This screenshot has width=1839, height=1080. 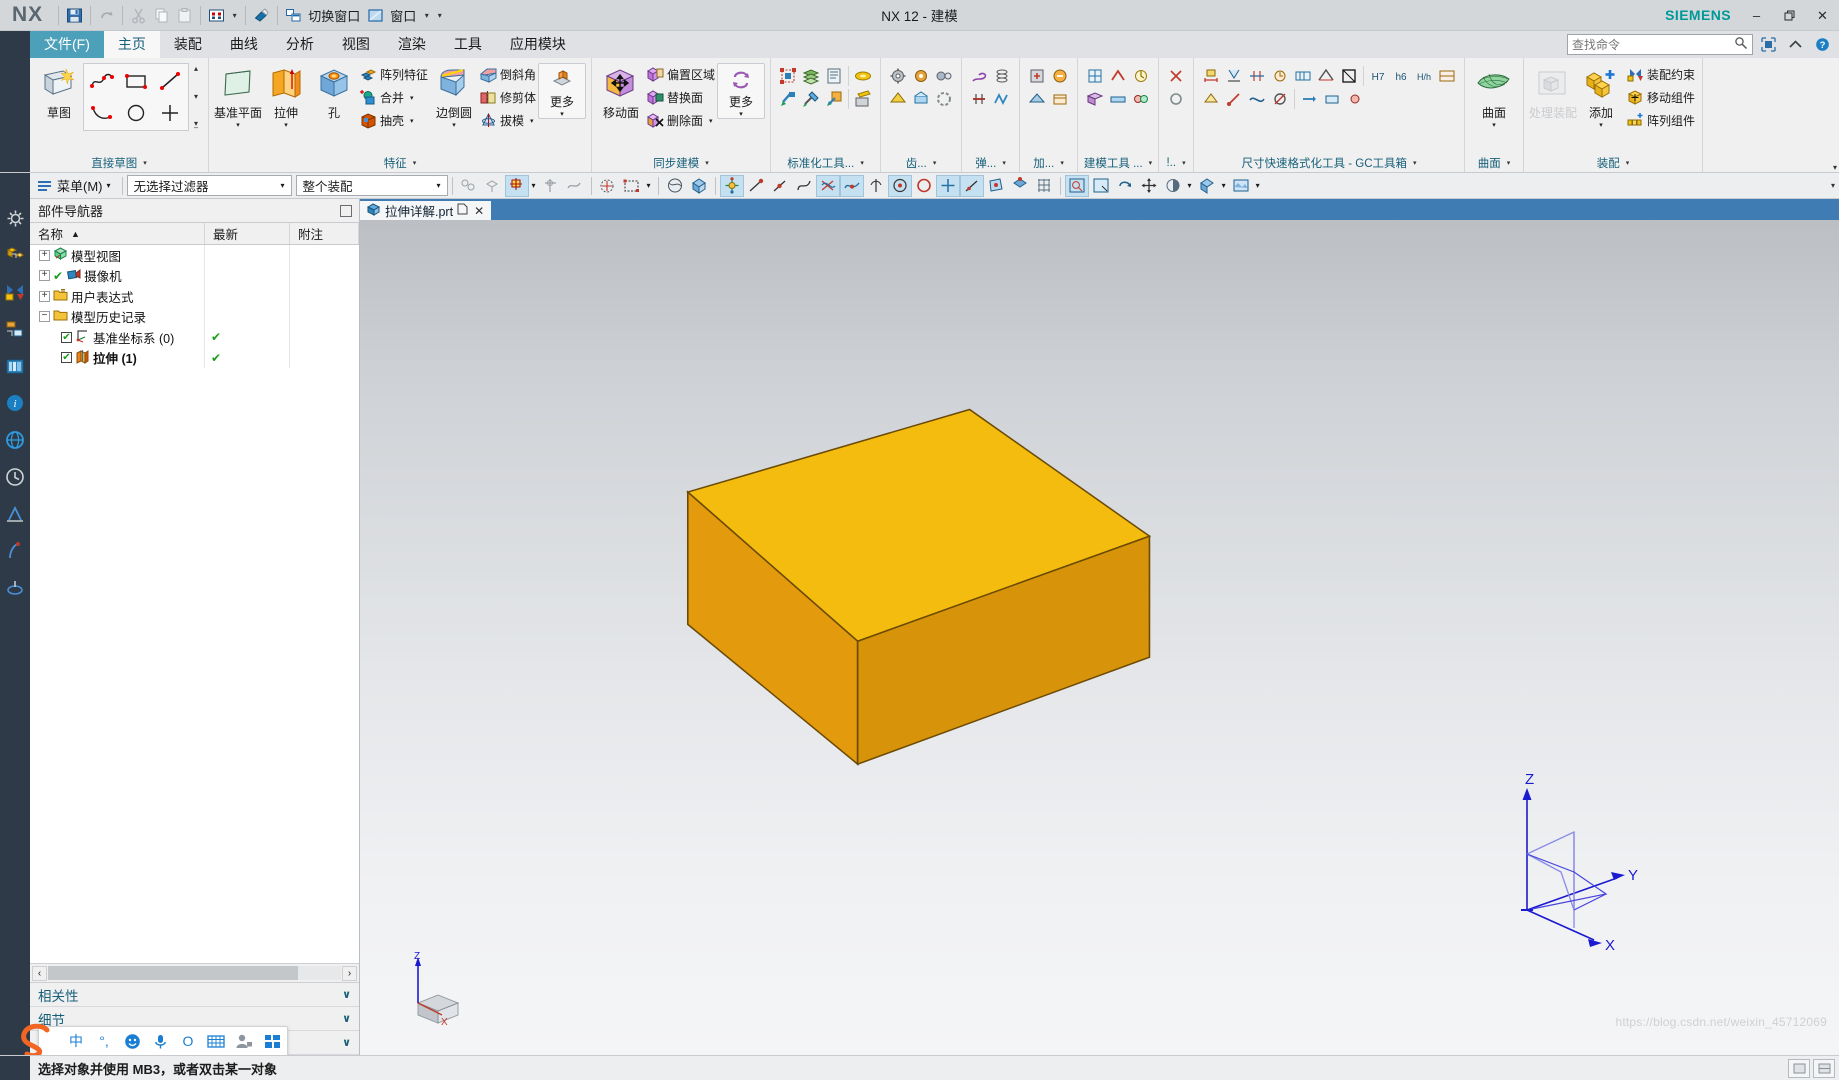 What do you see at coordinates (1494, 163) in the screenshot?
I see `group-label-surface: 曲面 ▾` at bounding box center [1494, 163].